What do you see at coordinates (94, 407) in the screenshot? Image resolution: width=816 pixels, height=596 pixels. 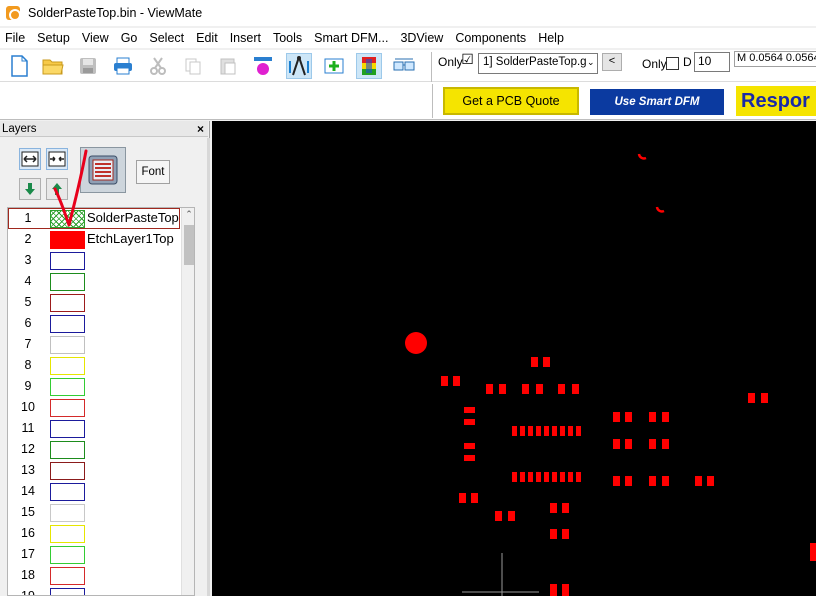 I see `layer-row: 10` at bounding box center [94, 407].